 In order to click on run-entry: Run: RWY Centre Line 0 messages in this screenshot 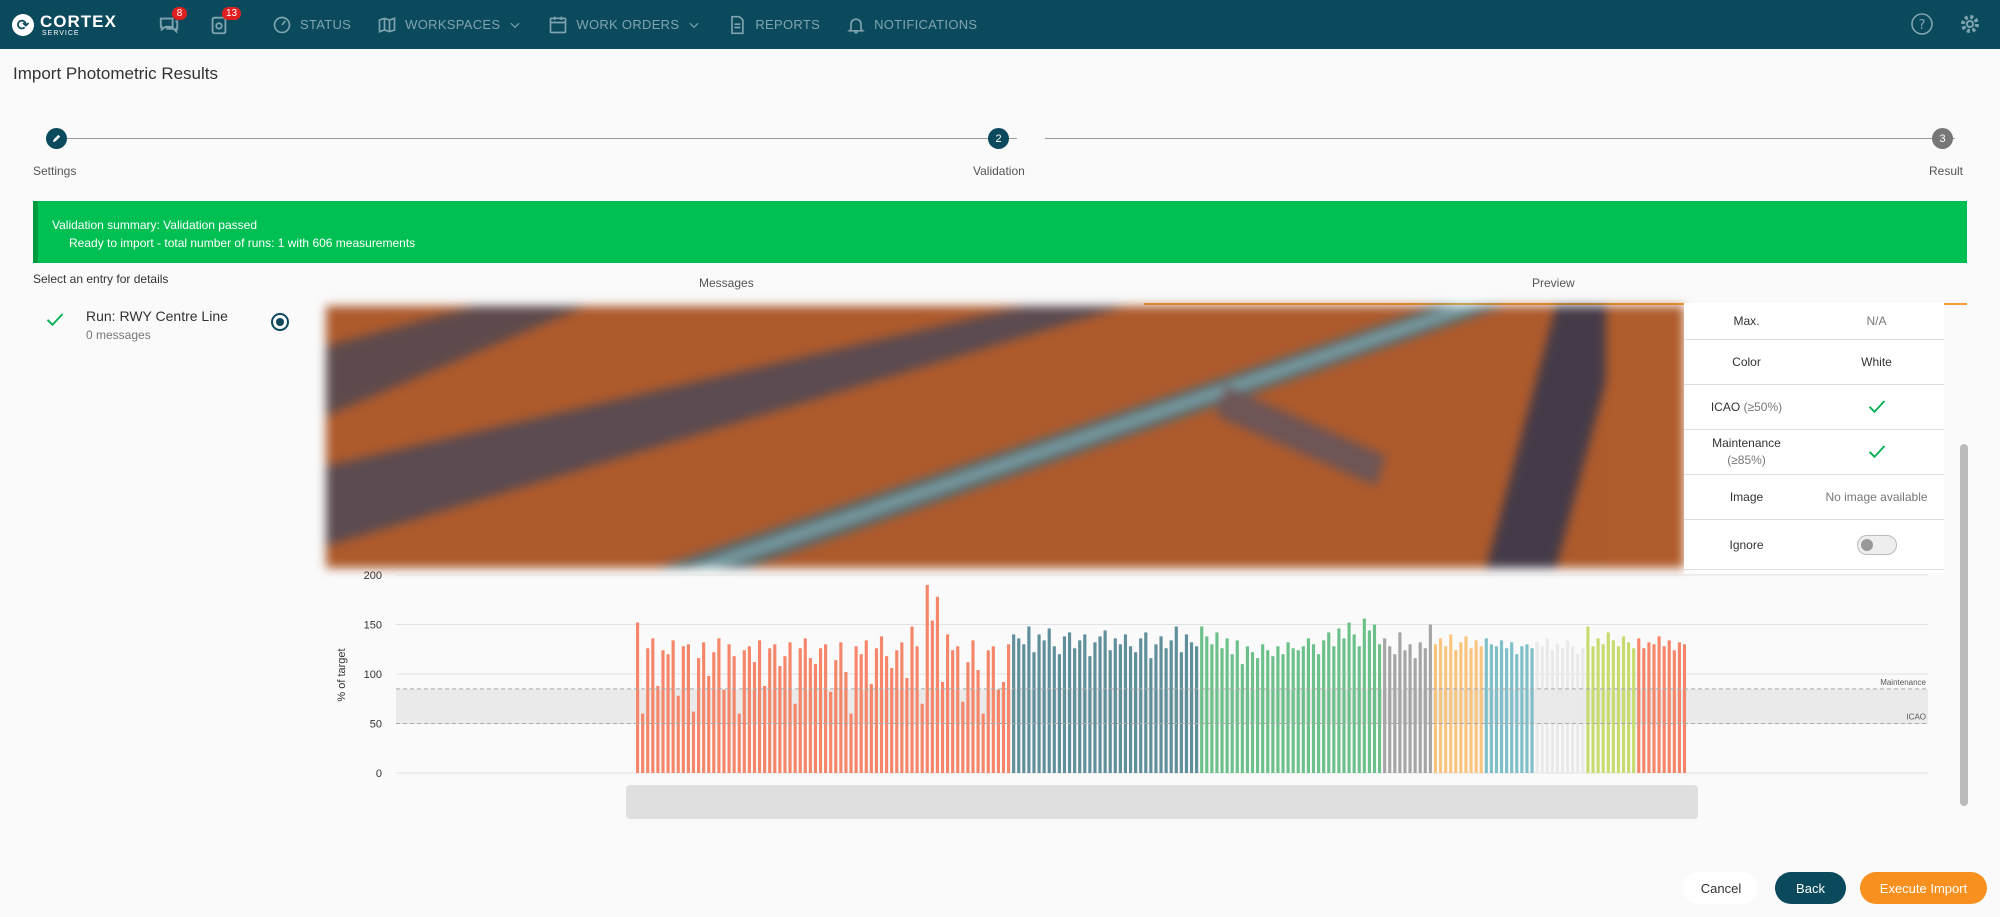, I will do `click(170, 328)`.